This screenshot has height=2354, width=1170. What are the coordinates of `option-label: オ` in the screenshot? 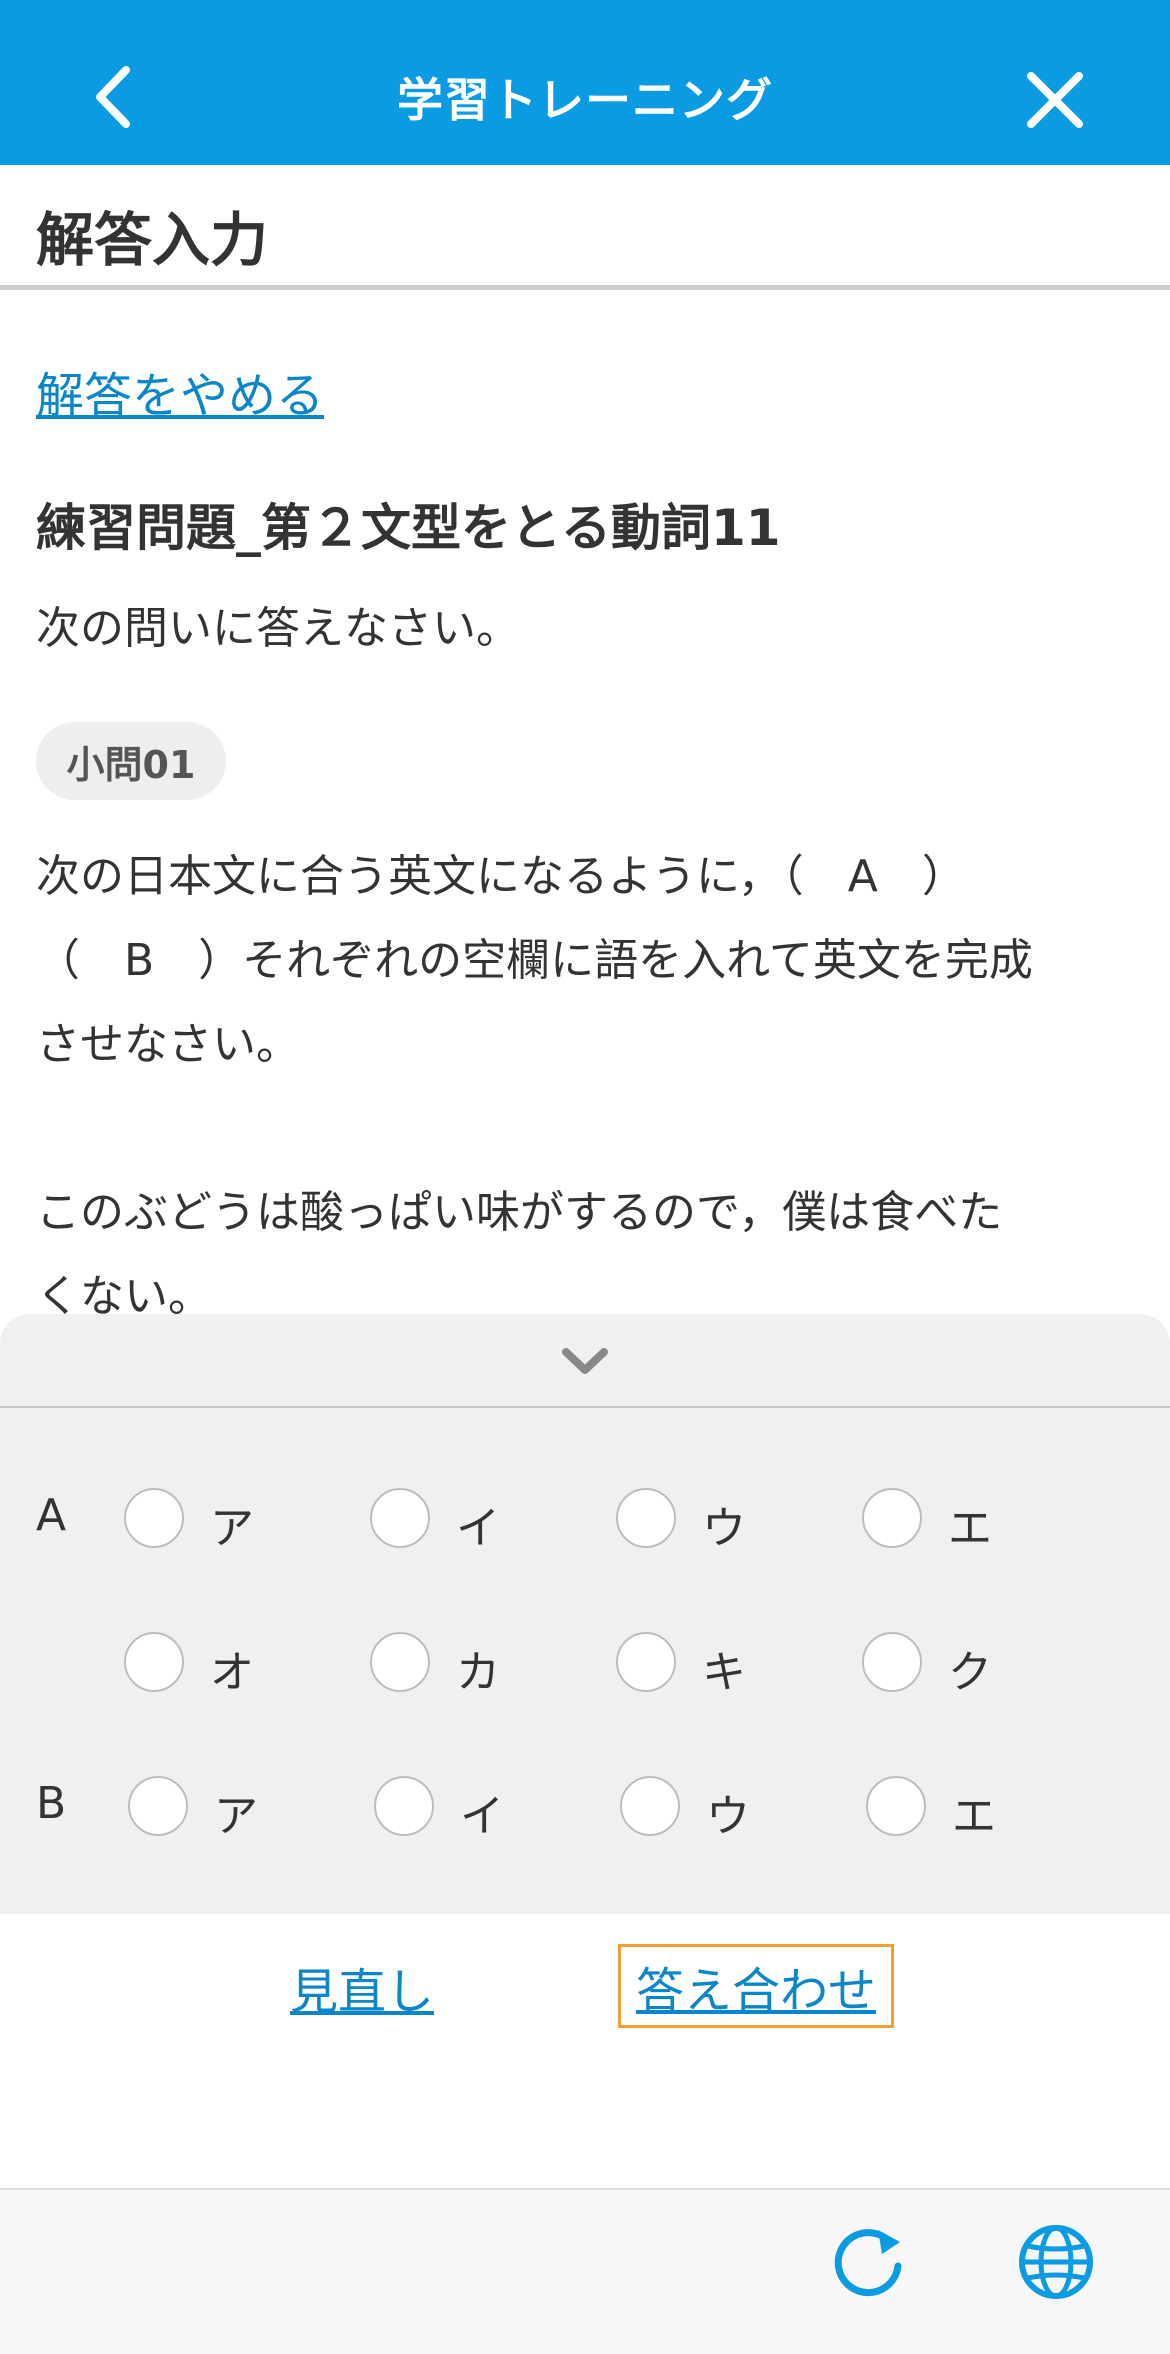 It's located at (232, 1672).